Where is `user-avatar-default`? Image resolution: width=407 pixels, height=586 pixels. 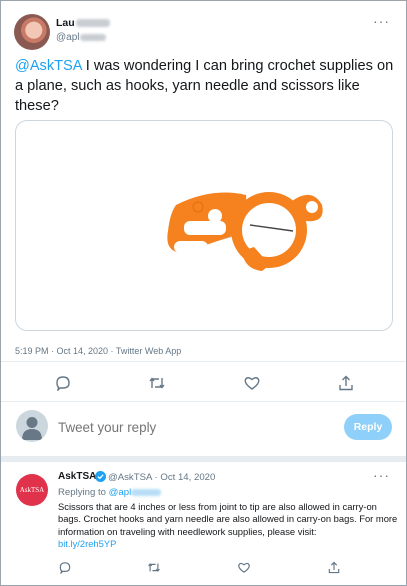 user-avatar-default is located at coordinates (32, 426).